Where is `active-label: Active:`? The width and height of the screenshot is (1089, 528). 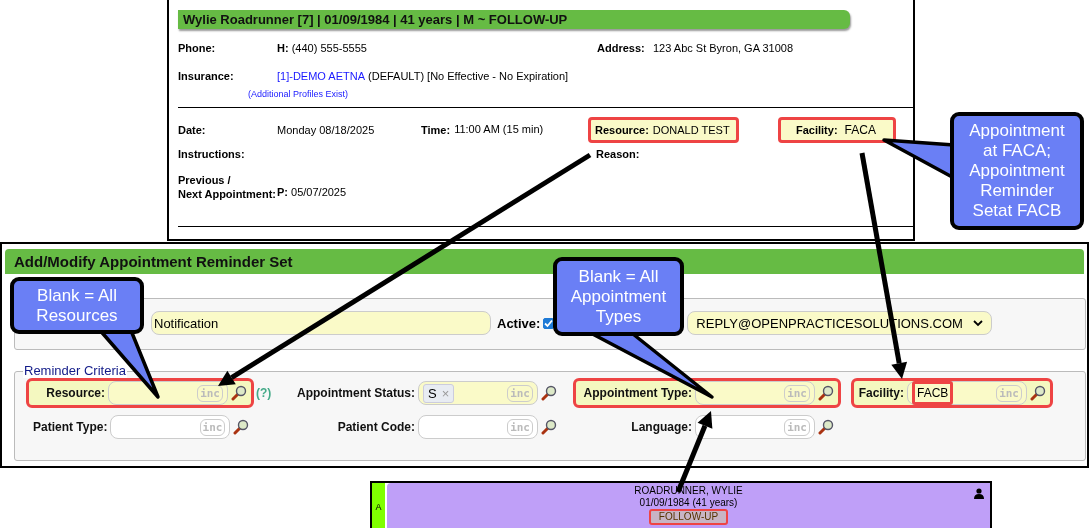 active-label: Active: is located at coordinates (519, 323).